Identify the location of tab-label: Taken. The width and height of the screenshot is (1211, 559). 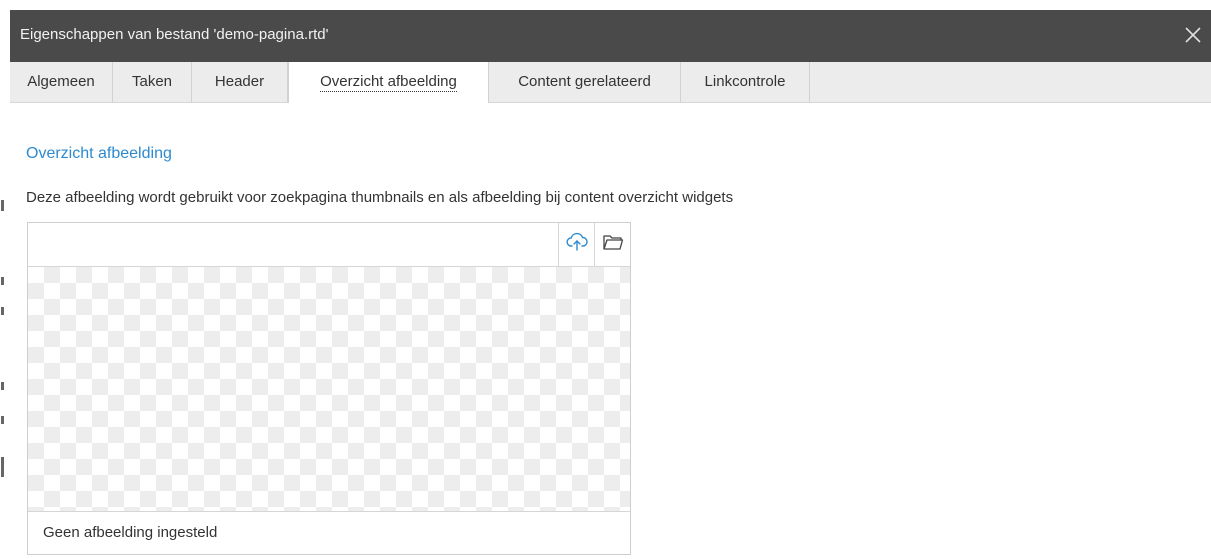
(152, 81).